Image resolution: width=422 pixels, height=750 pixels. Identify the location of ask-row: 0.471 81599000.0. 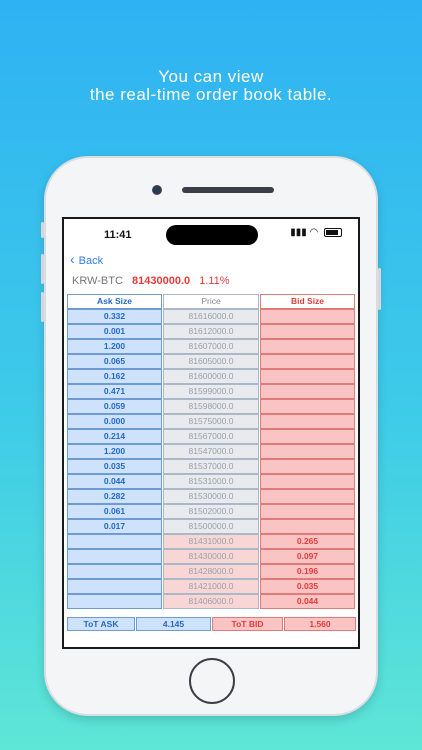
(212, 391).